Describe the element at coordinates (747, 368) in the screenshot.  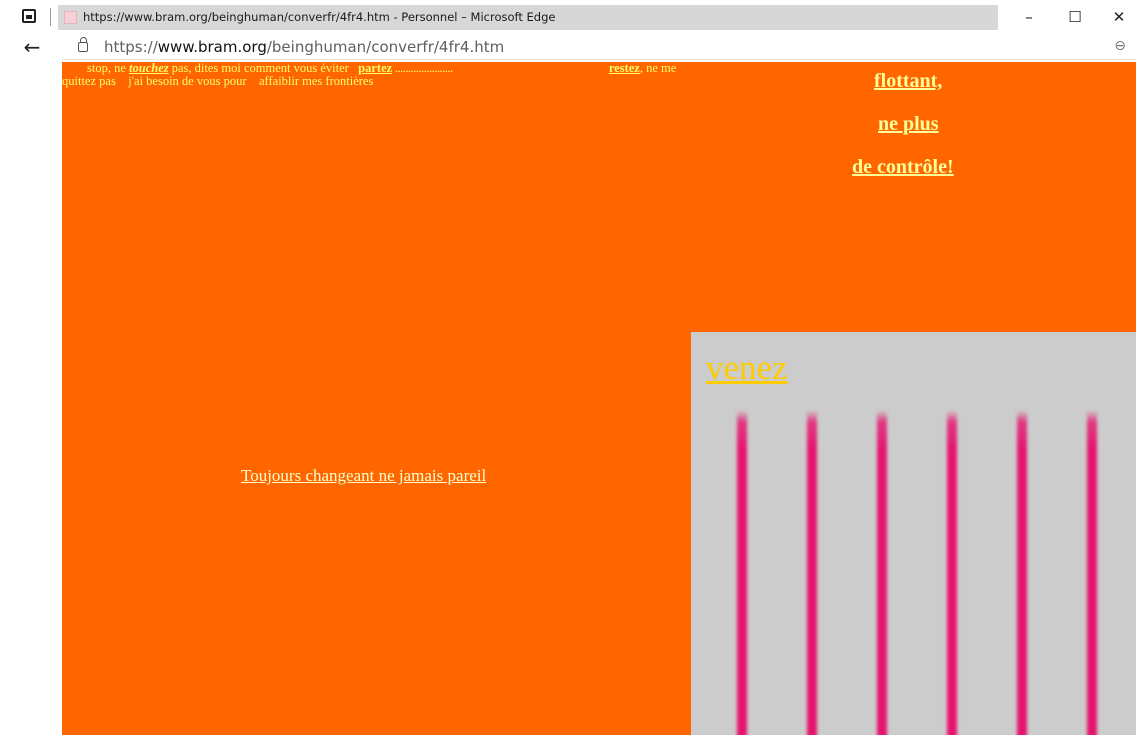
I see `venez-link: venez` at that location.